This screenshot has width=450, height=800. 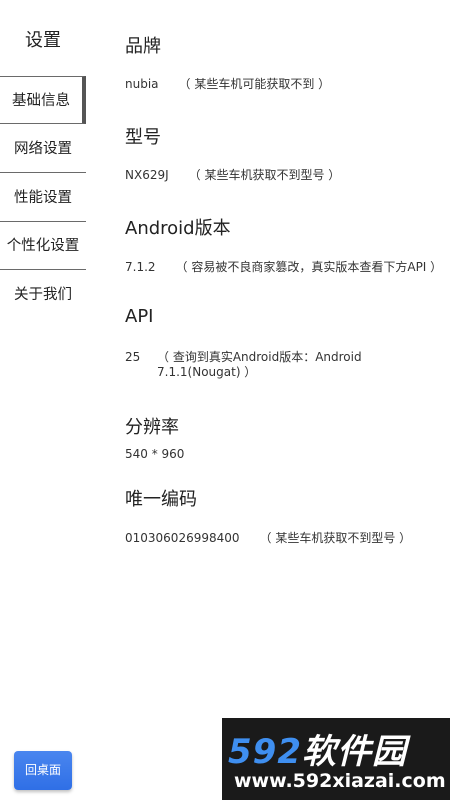 What do you see at coordinates (182, 538) in the screenshot?
I see `unique-code-value: 010306026998400` at bounding box center [182, 538].